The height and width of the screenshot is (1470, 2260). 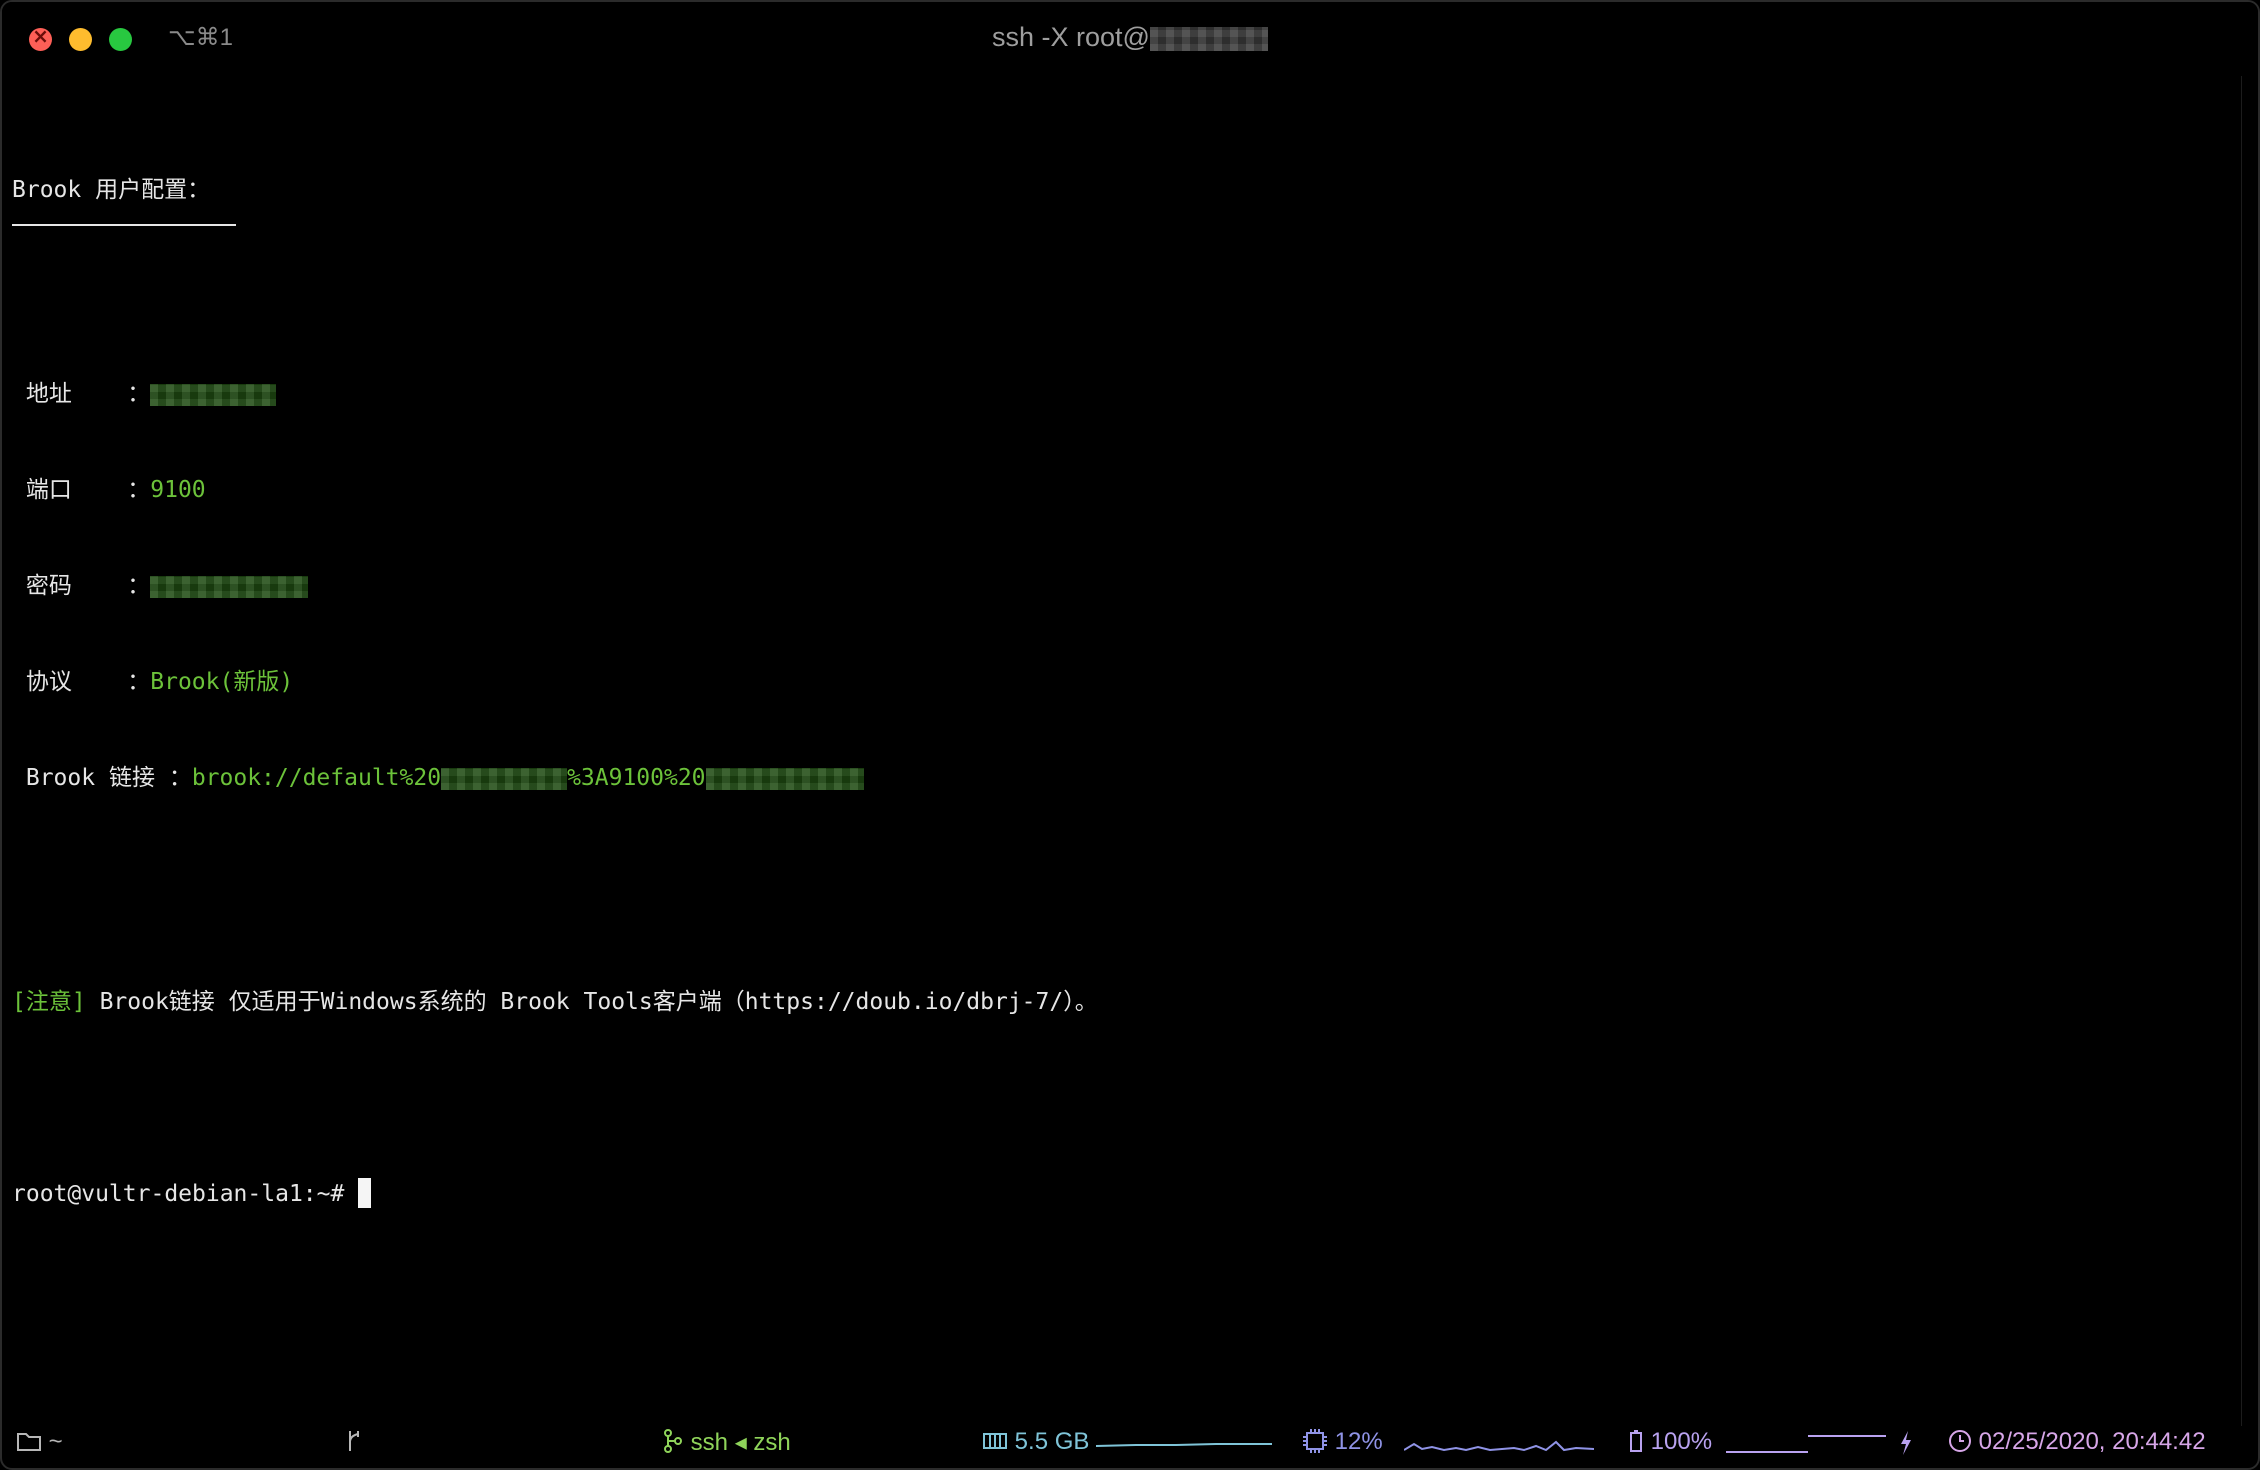 What do you see at coordinates (1052, 1441) in the screenshot?
I see `memory-text: 5.5 GB` at bounding box center [1052, 1441].